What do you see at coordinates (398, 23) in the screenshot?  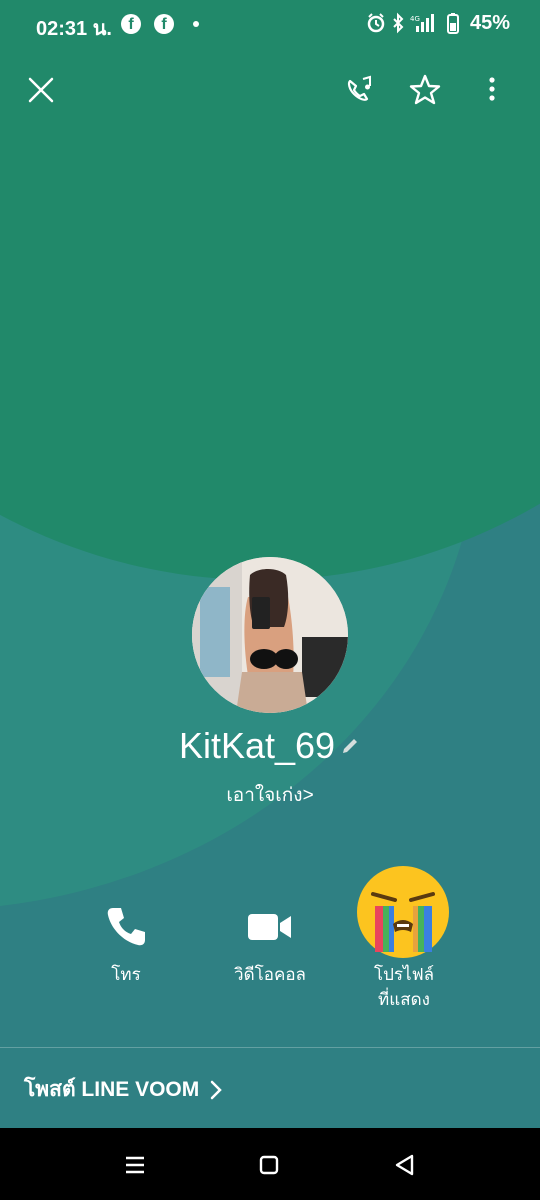 I see `bluetooth-icon` at bounding box center [398, 23].